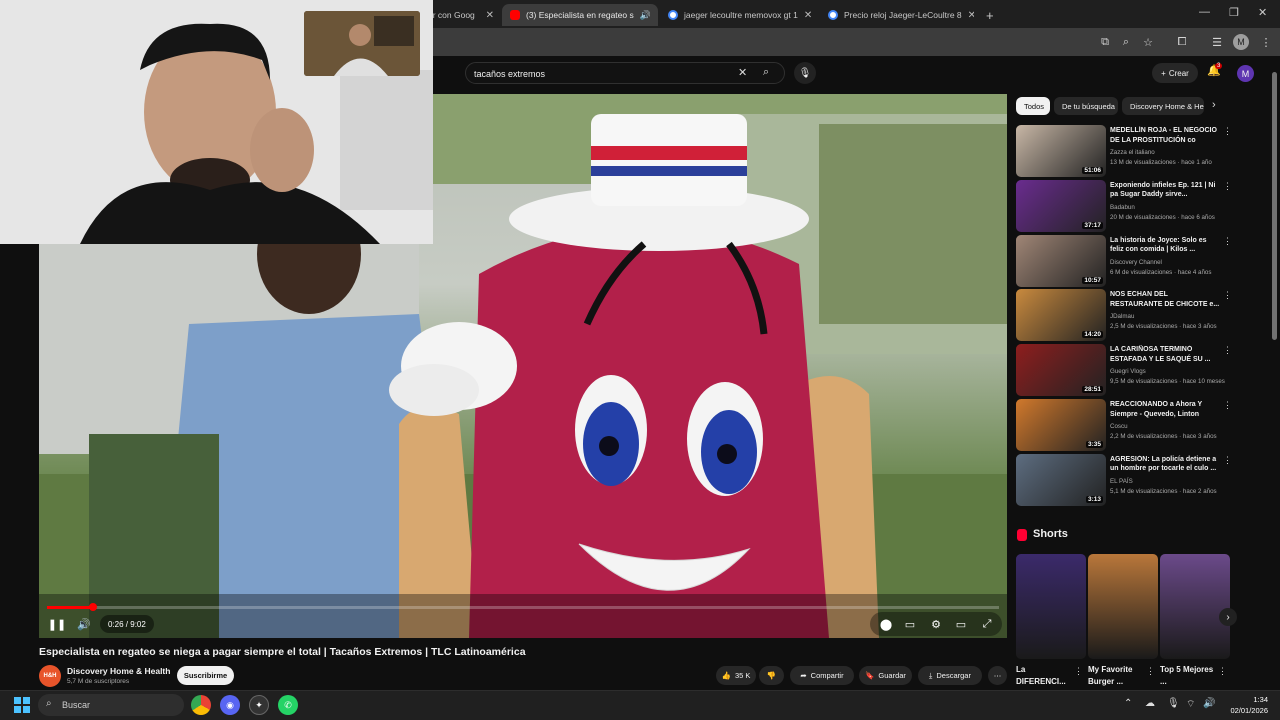 The image size is (1280, 720). Describe the element at coordinates (885, 675) in the screenshot. I see `save-button: 🔖 Guardar` at that location.